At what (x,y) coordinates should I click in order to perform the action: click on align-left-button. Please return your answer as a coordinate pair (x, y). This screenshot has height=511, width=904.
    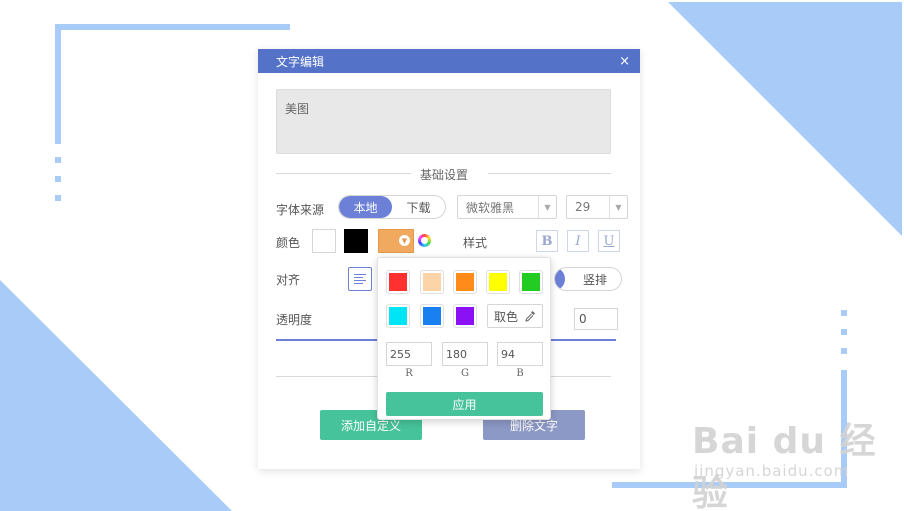
    Looking at the image, I should click on (360, 279).